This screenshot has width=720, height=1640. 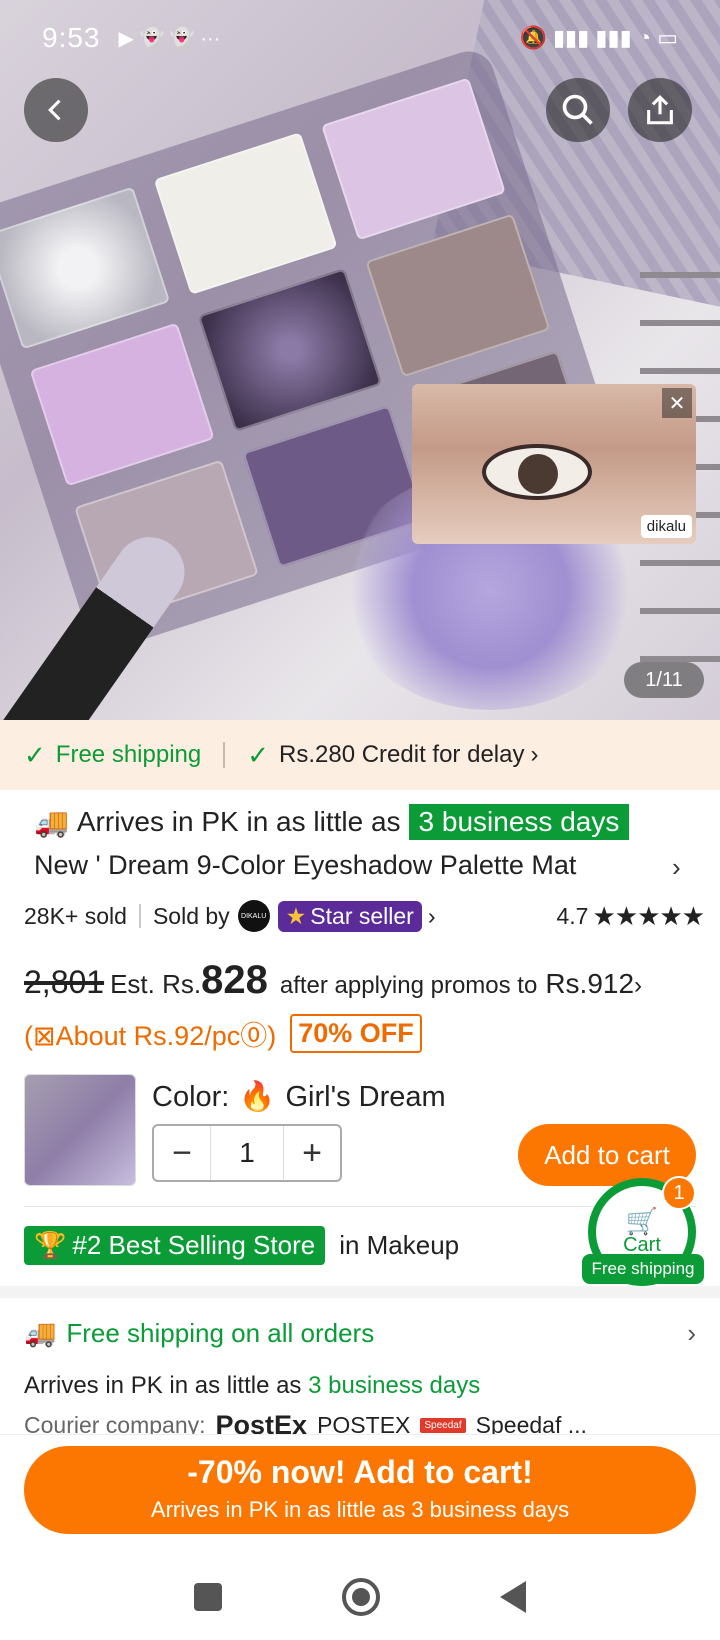 I want to click on cart-count-badge: 1, so click(x=679, y=1193).